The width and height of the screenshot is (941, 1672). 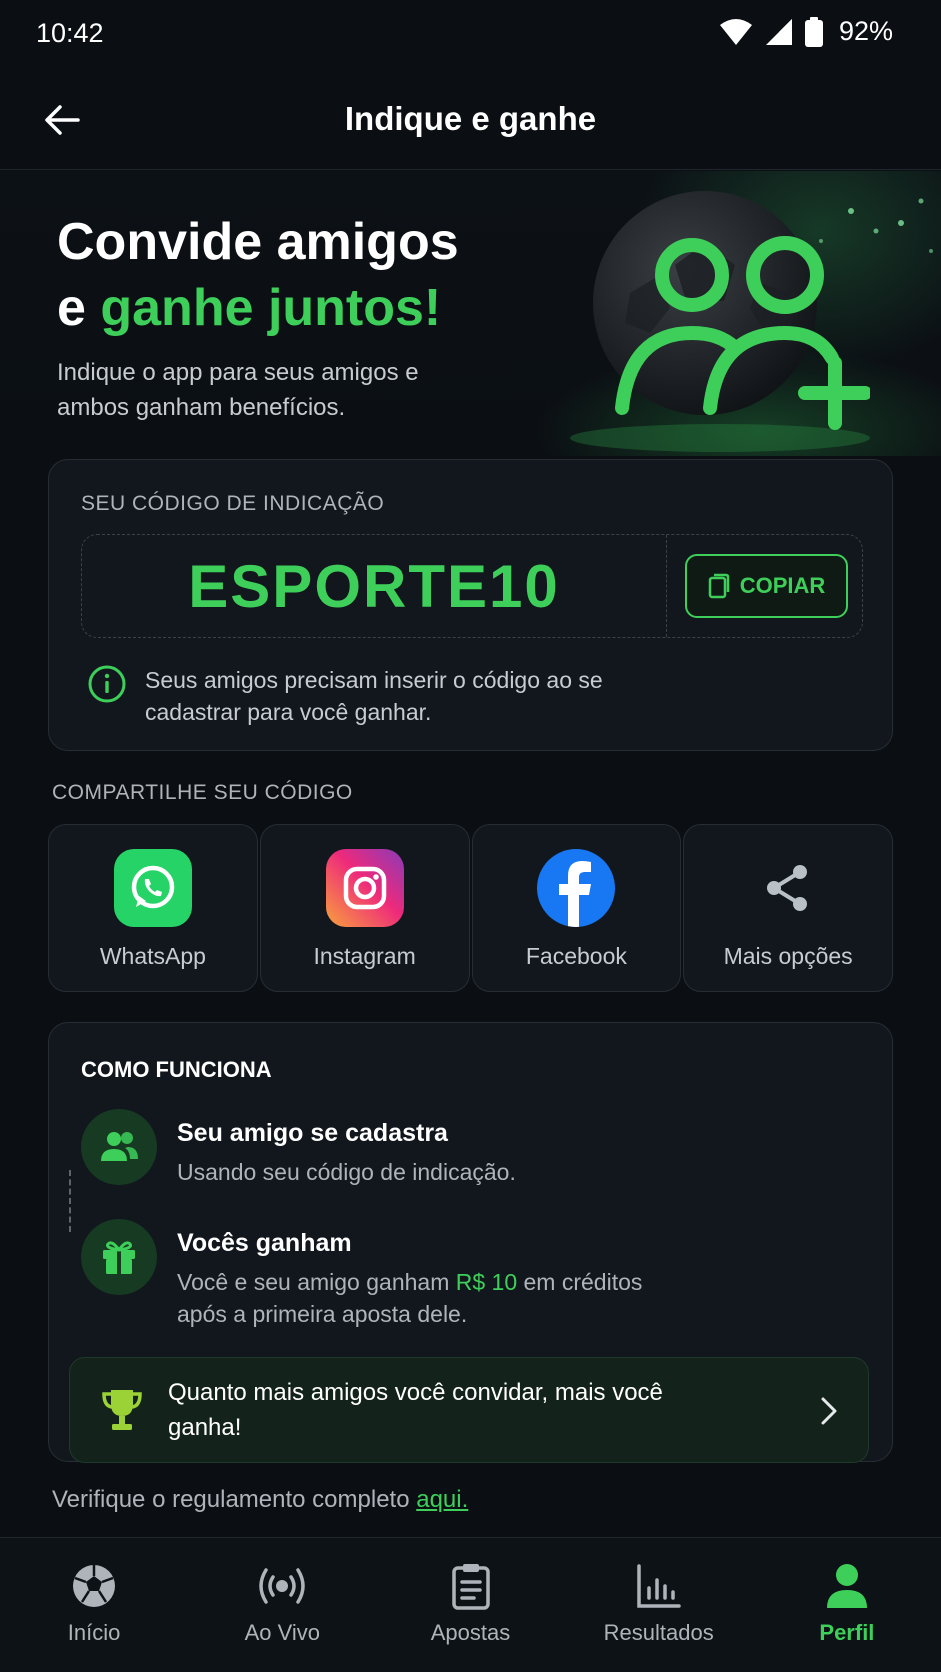 What do you see at coordinates (735, 31) in the screenshot?
I see `wifi-icon` at bounding box center [735, 31].